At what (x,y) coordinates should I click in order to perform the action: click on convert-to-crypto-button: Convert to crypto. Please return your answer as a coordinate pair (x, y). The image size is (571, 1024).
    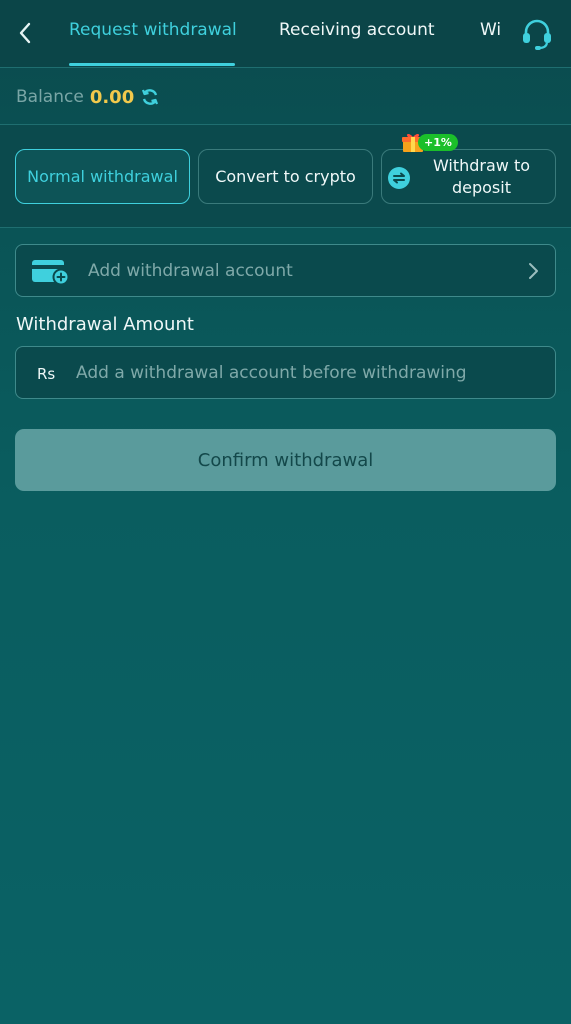
    Looking at the image, I should click on (285, 176).